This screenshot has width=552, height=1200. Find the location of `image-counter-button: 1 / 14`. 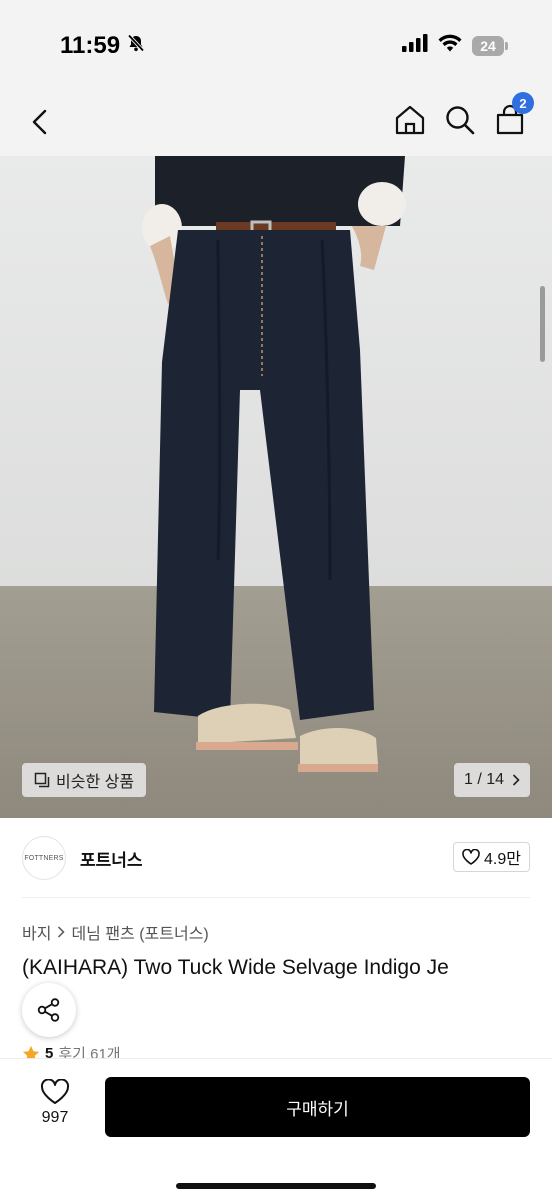

image-counter-button: 1 / 14 is located at coordinates (491, 780).